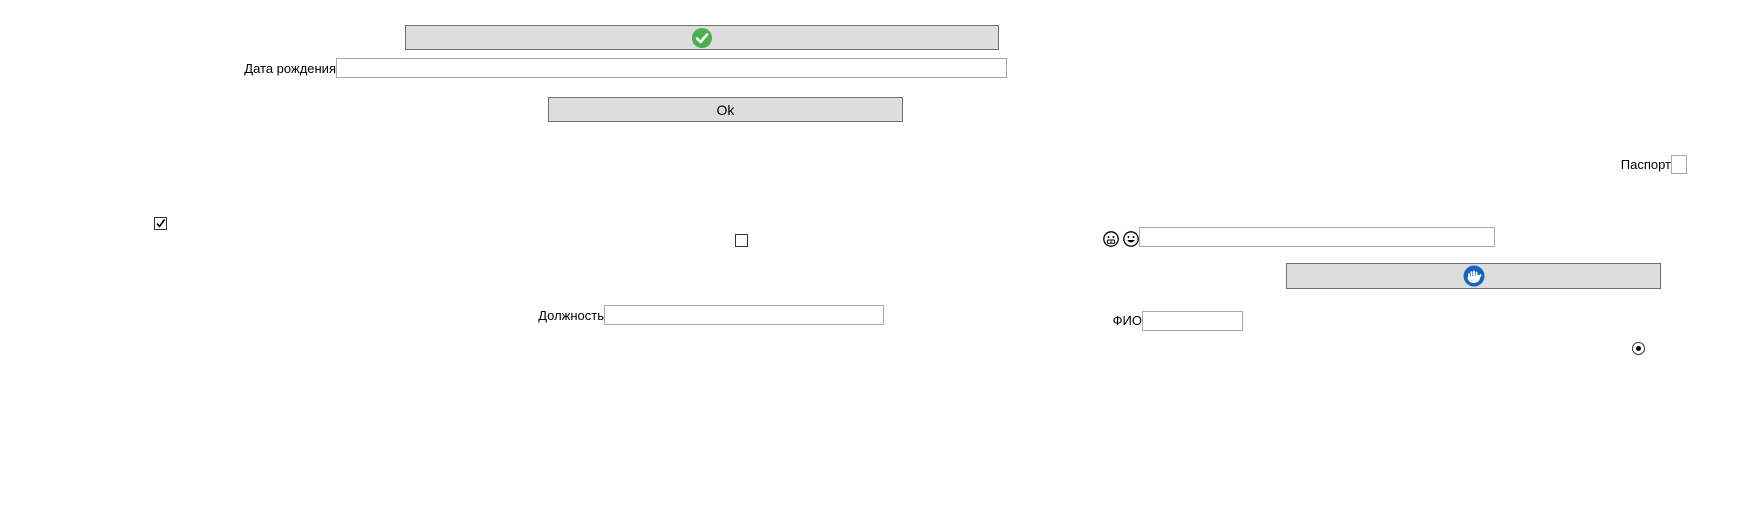 The image size is (1754, 521). What do you see at coordinates (1645, 164) in the screenshot?
I see `passport-label: Паспорт` at bounding box center [1645, 164].